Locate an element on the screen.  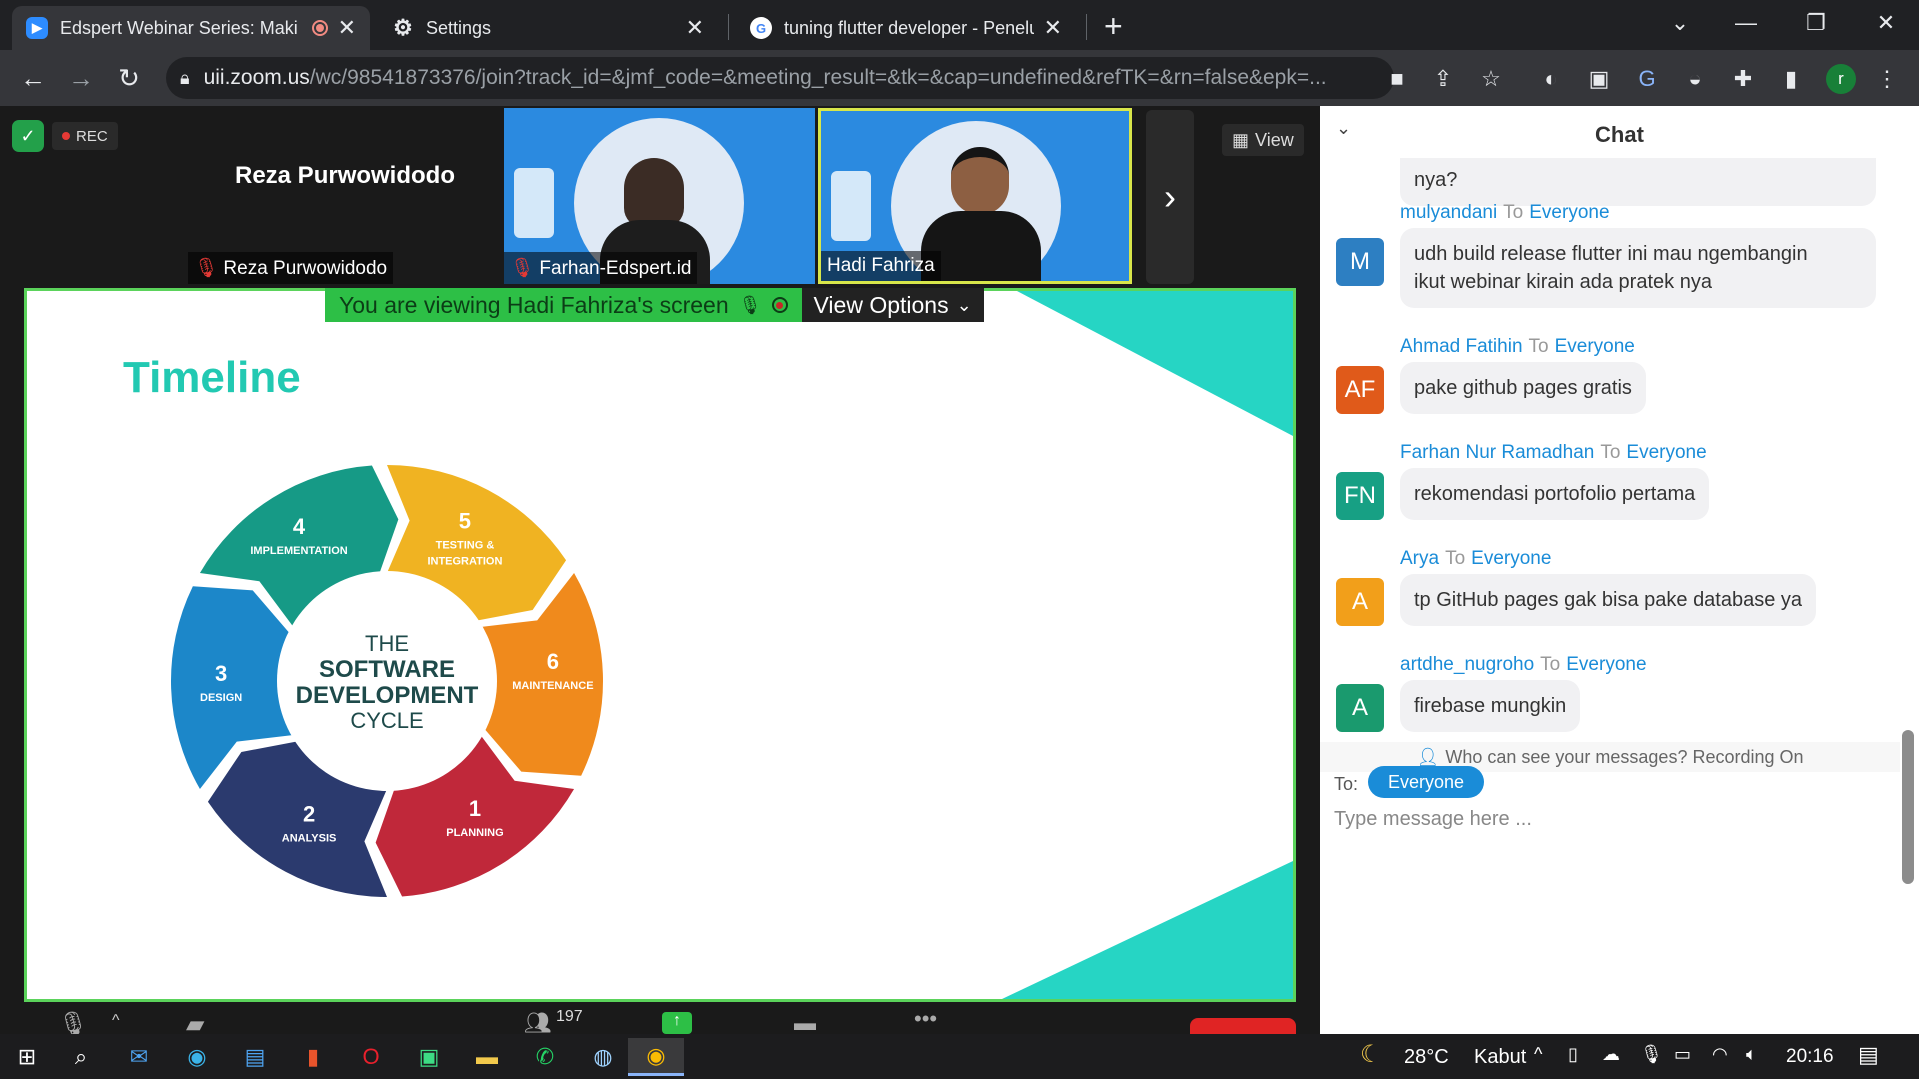
sender-name: mulyandani is located at coordinates (1448, 212).